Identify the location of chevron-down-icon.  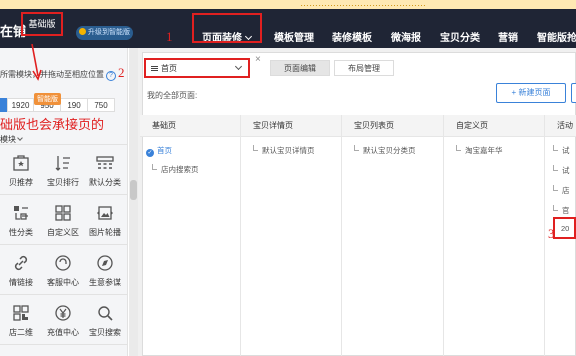
(20, 138).